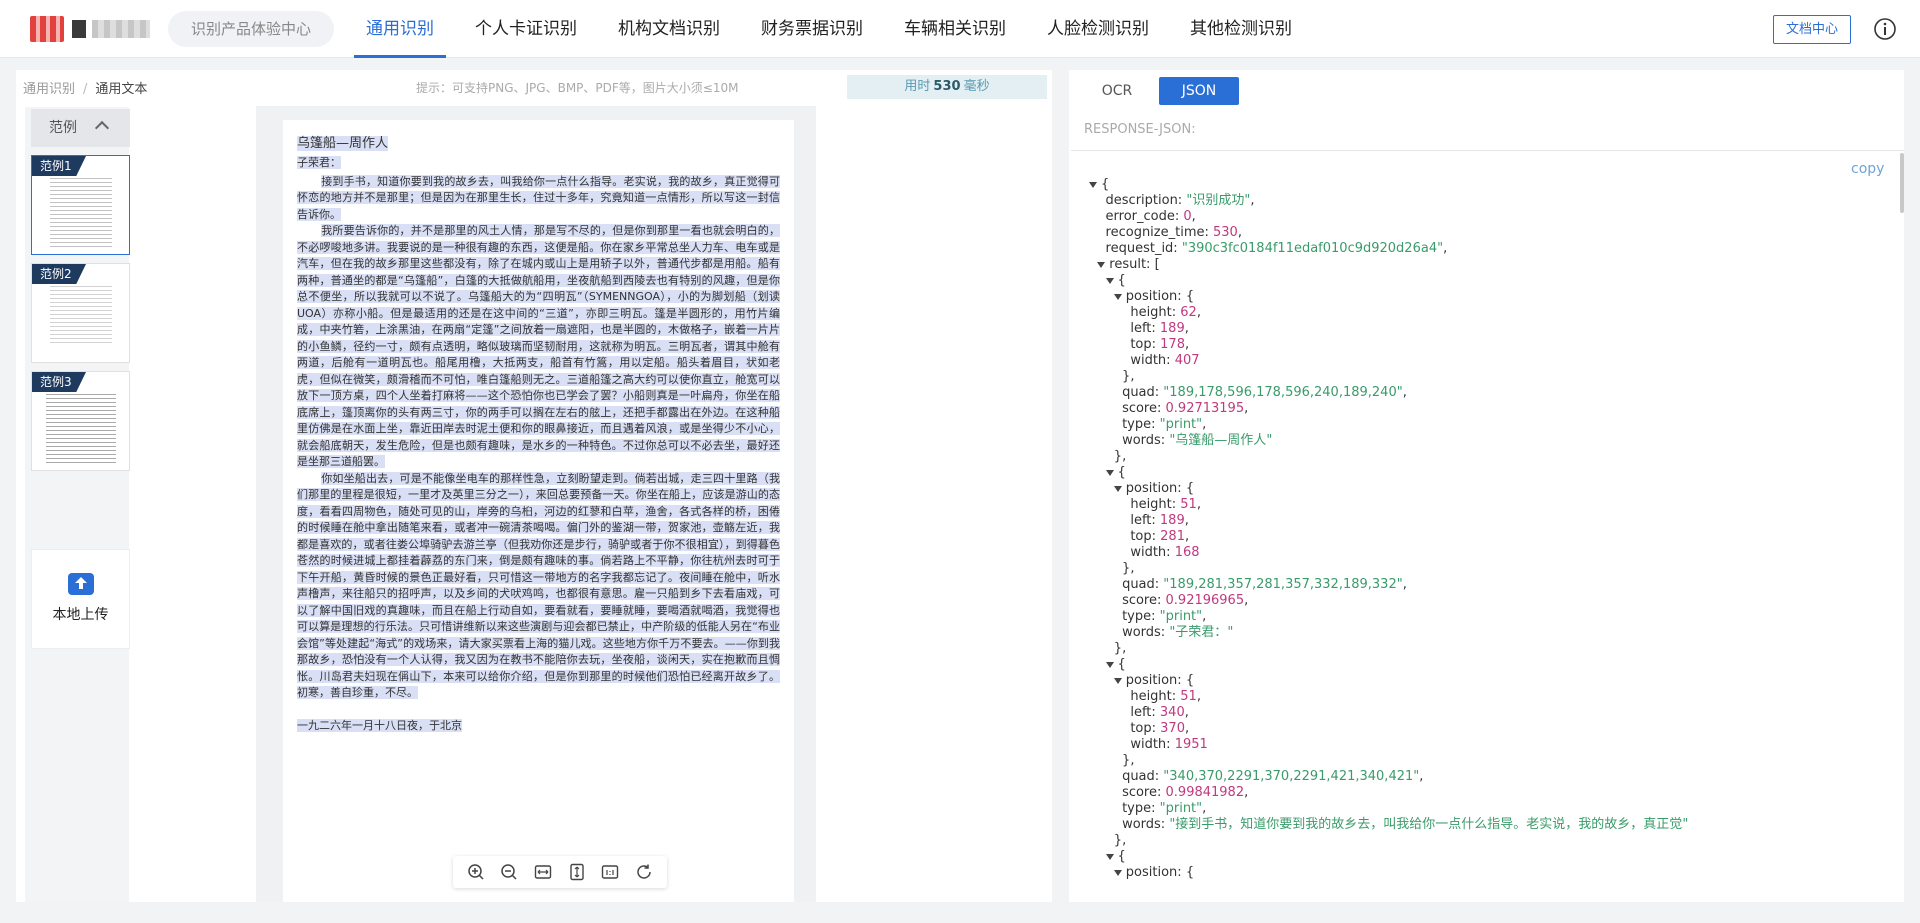  What do you see at coordinates (669, 29) in the screenshot?
I see `nav-document-ocr: 机构文档识别` at bounding box center [669, 29].